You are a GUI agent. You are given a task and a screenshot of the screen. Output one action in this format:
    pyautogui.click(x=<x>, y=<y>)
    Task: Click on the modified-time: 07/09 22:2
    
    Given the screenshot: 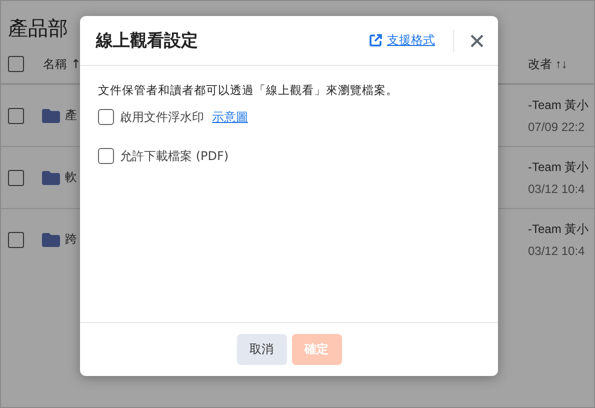 What is the action you would take?
    pyautogui.click(x=557, y=127)
    